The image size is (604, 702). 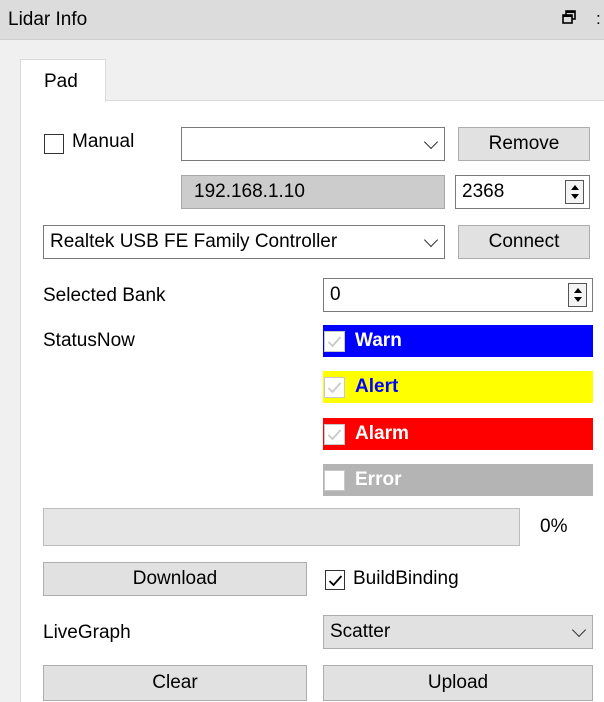 I want to click on alert-label: Alert, so click(x=377, y=386).